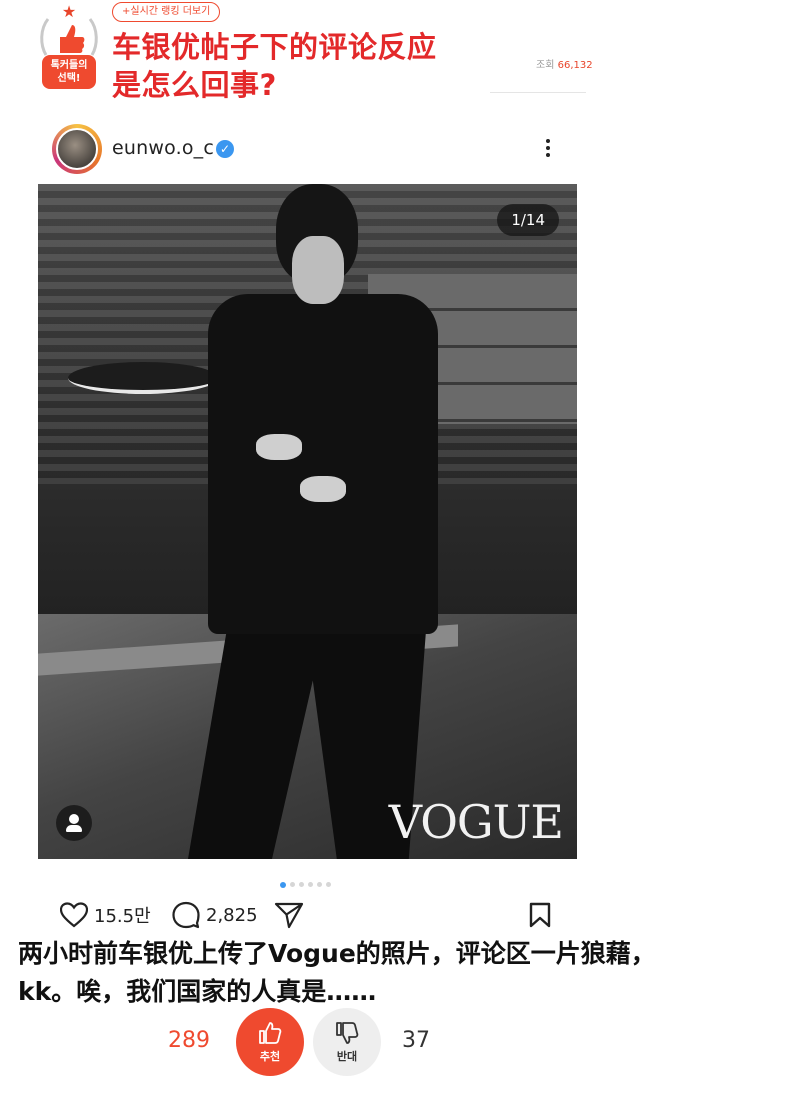 The image size is (800, 1114). I want to click on thumbs-down-icon, so click(347, 1033).